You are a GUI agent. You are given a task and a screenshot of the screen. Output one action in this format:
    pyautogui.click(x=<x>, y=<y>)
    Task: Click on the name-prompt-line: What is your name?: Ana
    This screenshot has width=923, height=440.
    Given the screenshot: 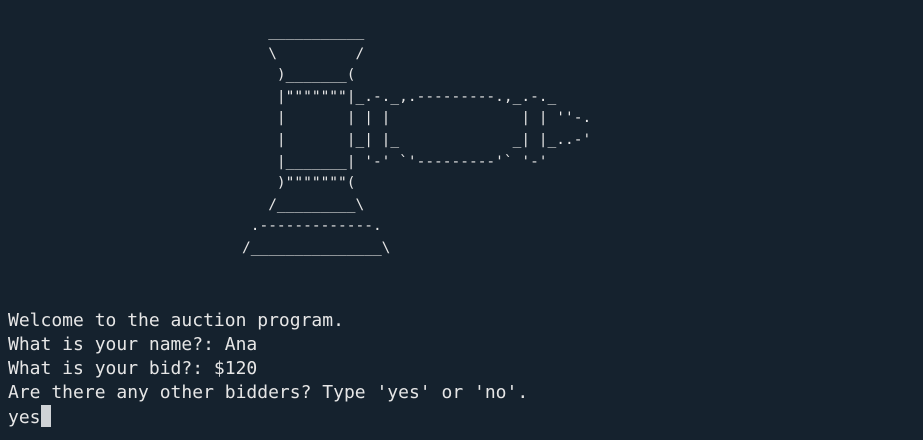 What is the action you would take?
    pyautogui.click(x=133, y=344)
    